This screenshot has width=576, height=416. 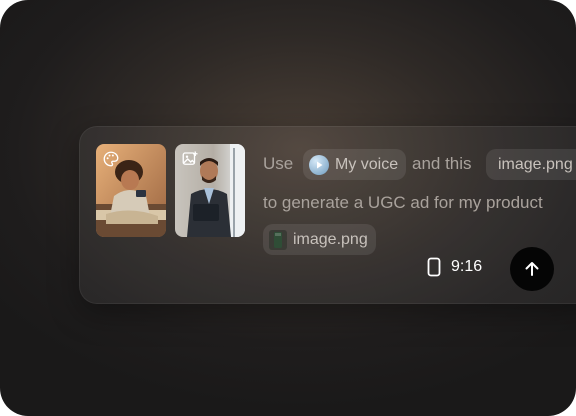 What do you see at coordinates (535, 164) in the screenshot?
I see `image-chip-1-label: image.png` at bounding box center [535, 164].